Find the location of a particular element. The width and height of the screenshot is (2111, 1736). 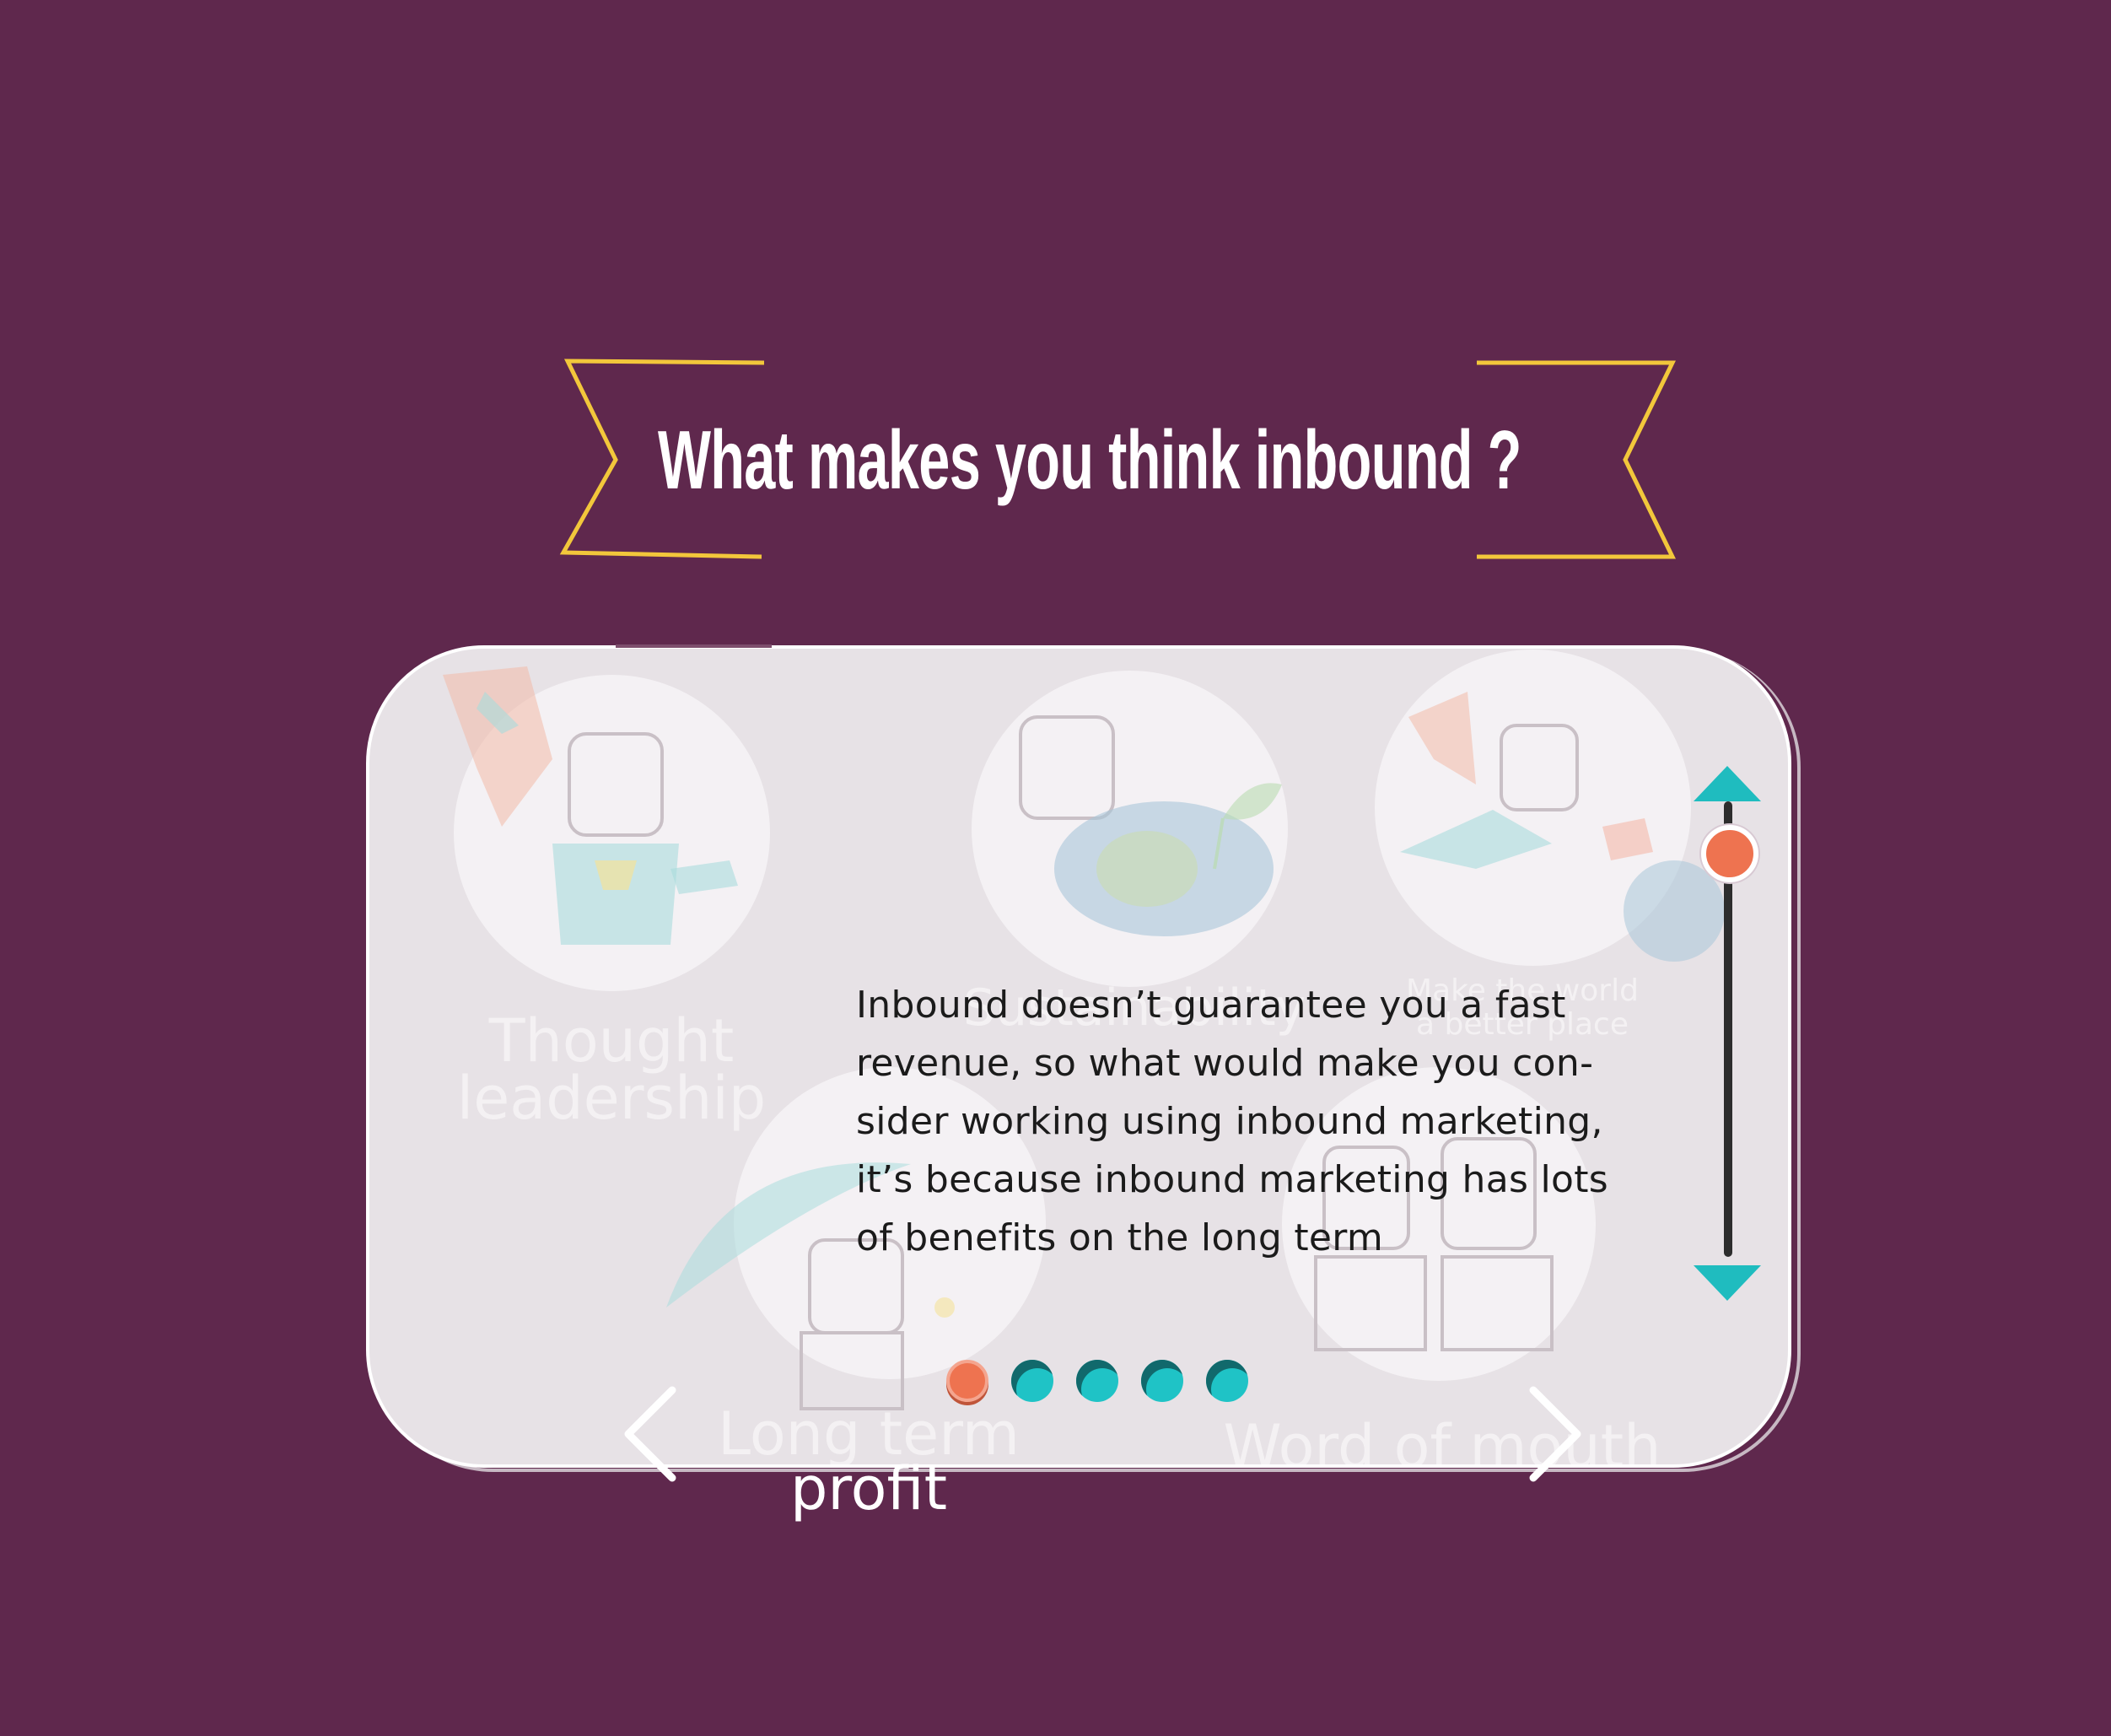

triangle-up-icon is located at coordinates (1727, 784).